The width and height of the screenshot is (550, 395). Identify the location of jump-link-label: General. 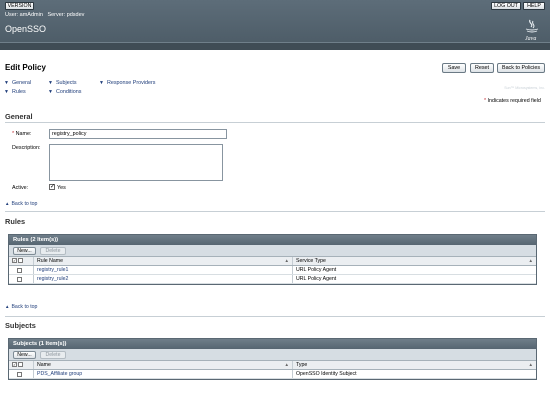
(21, 83).